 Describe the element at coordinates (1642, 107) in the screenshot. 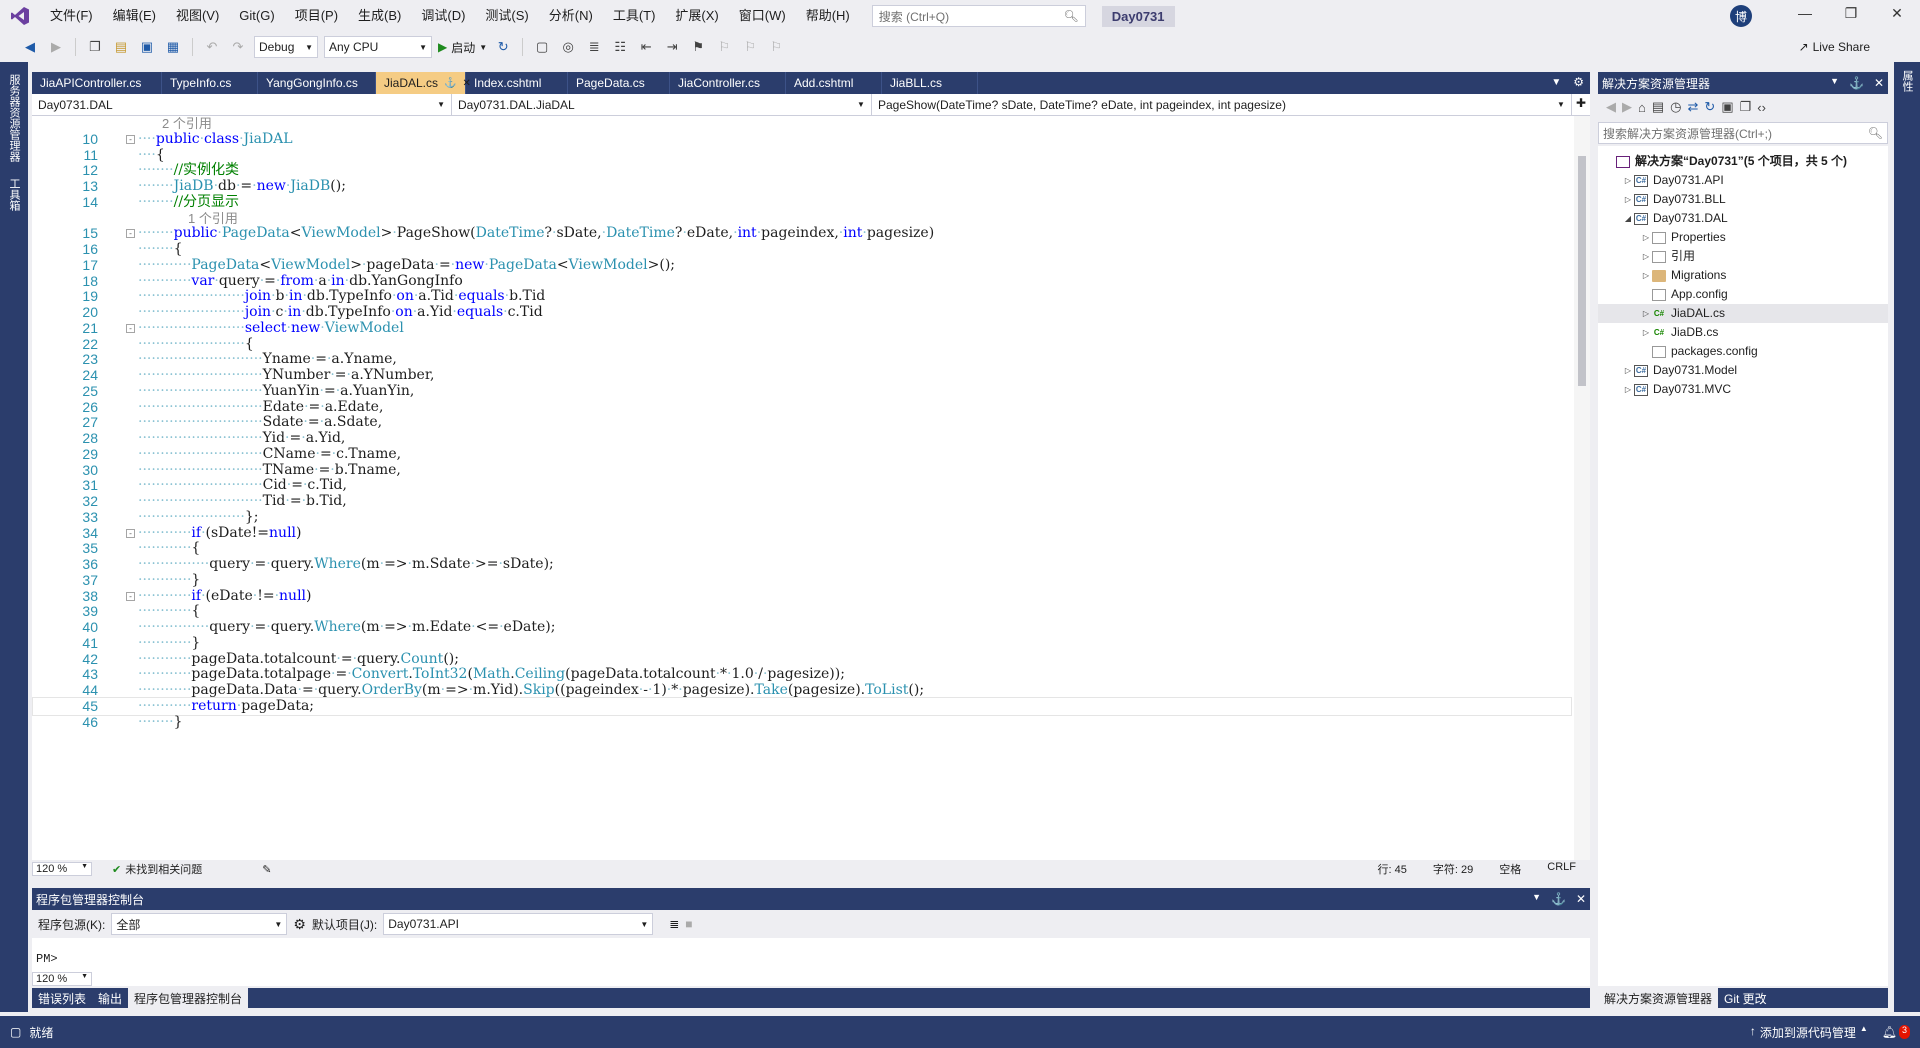

I see `home-icon: ⌂` at that location.